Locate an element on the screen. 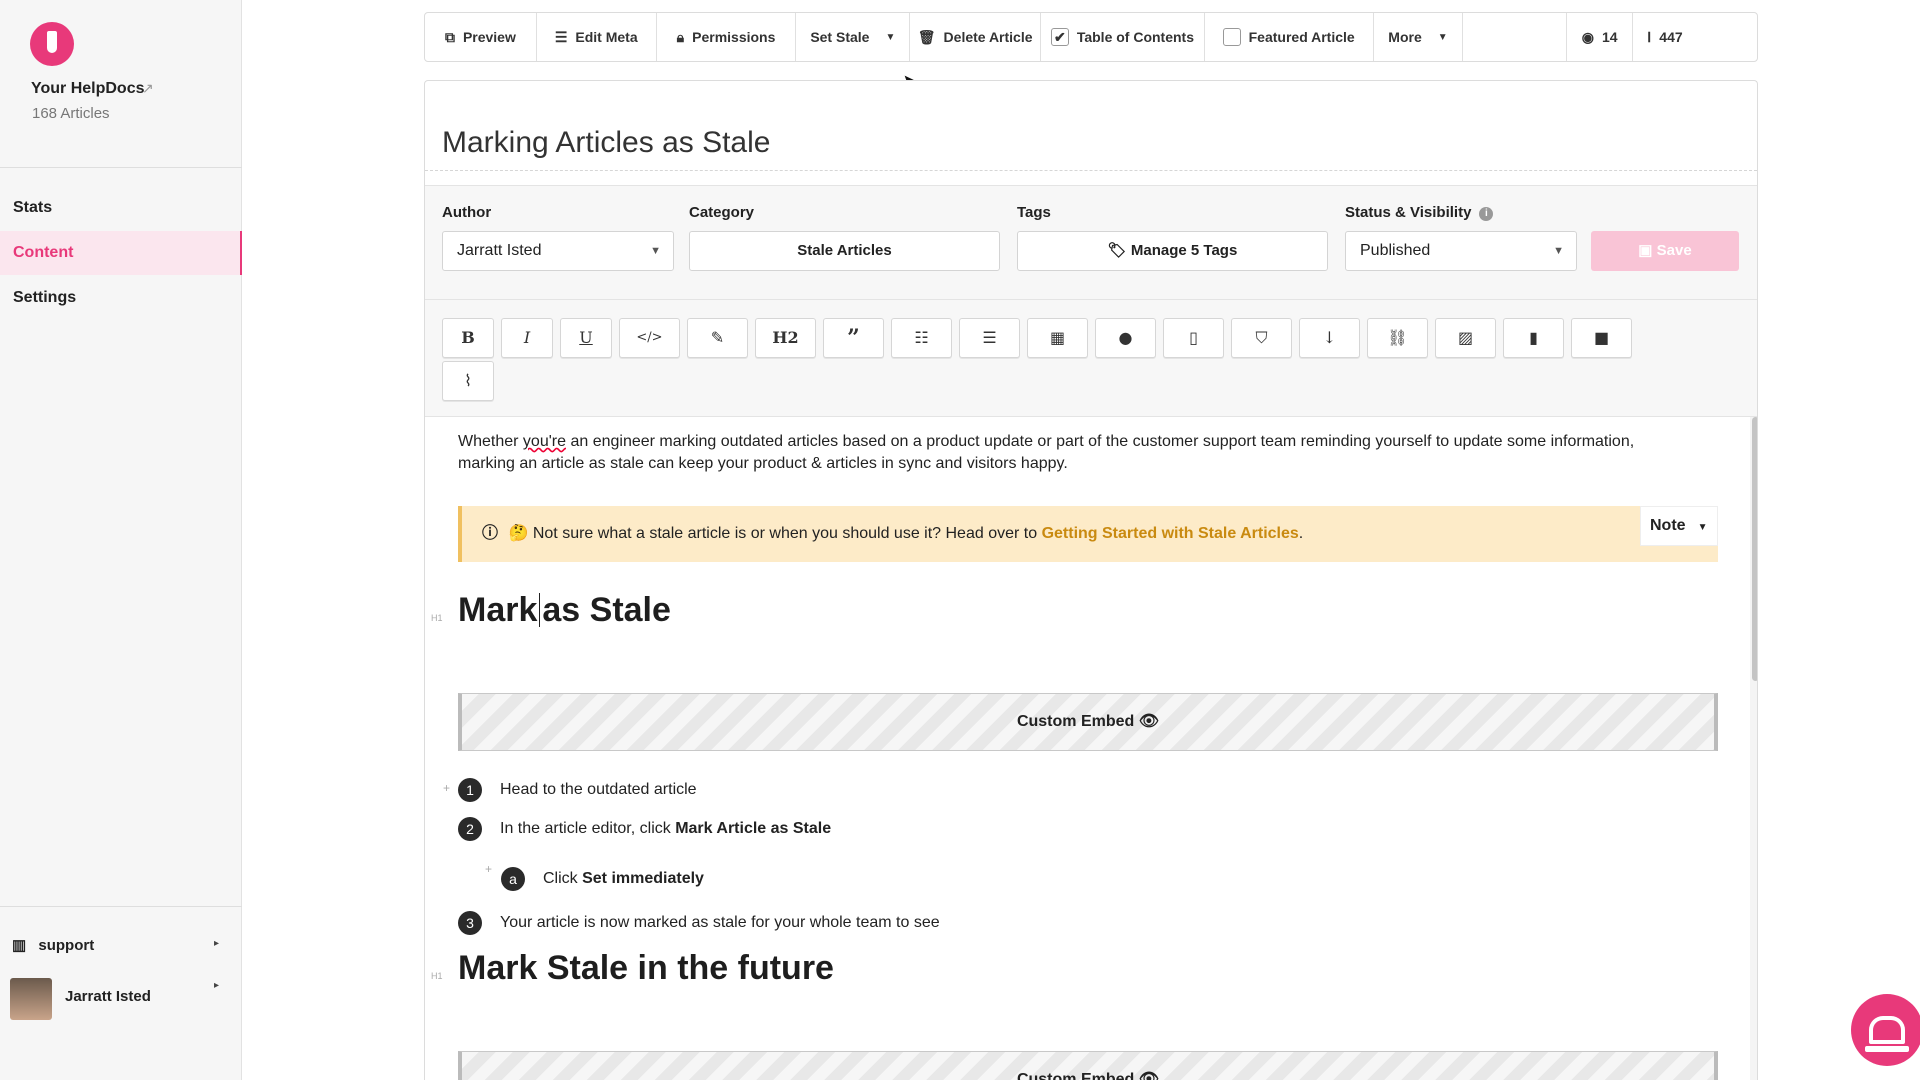 This screenshot has height=1080, width=1920. sidebar-item-settings: Settings is located at coordinates (121, 298).